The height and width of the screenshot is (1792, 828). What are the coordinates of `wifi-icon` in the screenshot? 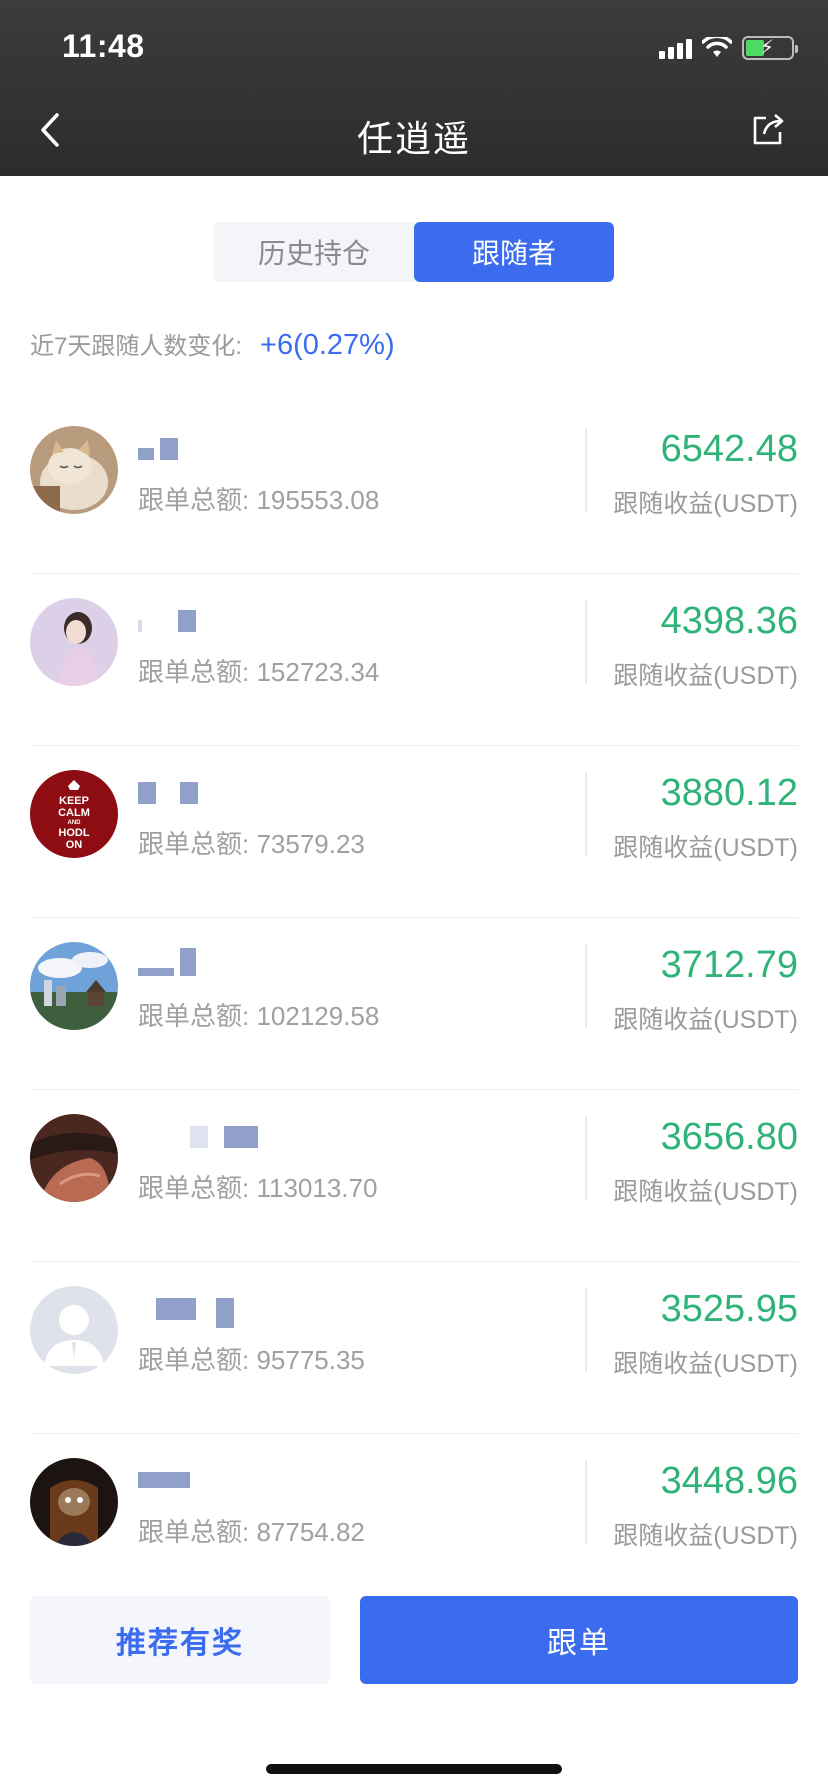 It's located at (717, 47).